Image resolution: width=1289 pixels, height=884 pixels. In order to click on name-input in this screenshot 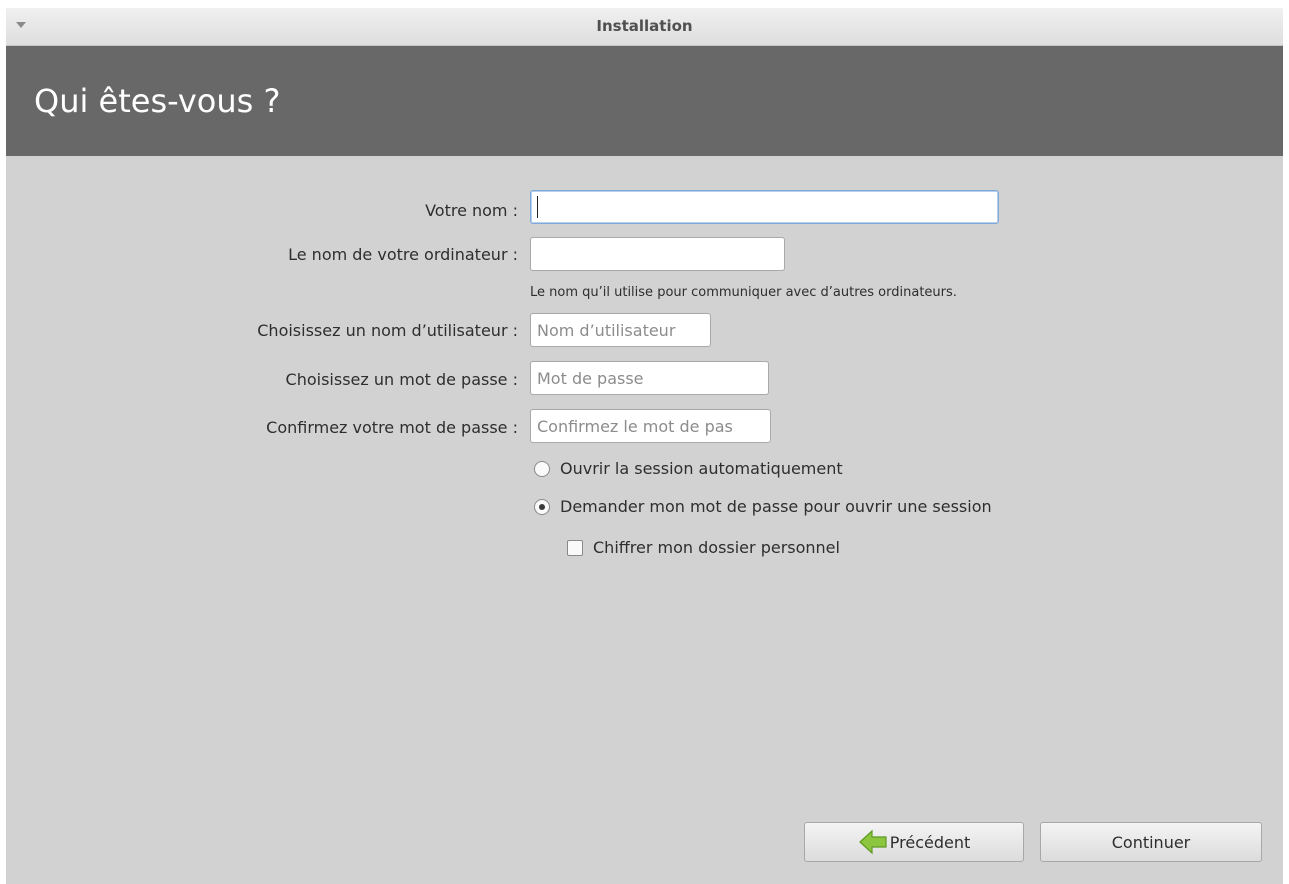, I will do `click(764, 207)`.